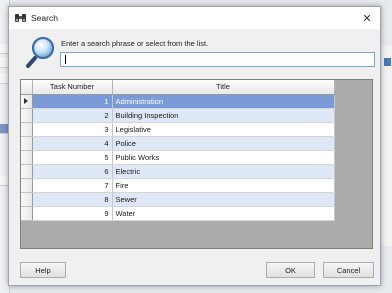 The width and height of the screenshot is (392, 293). What do you see at coordinates (43, 270) in the screenshot?
I see `help-button: Help` at bounding box center [43, 270].